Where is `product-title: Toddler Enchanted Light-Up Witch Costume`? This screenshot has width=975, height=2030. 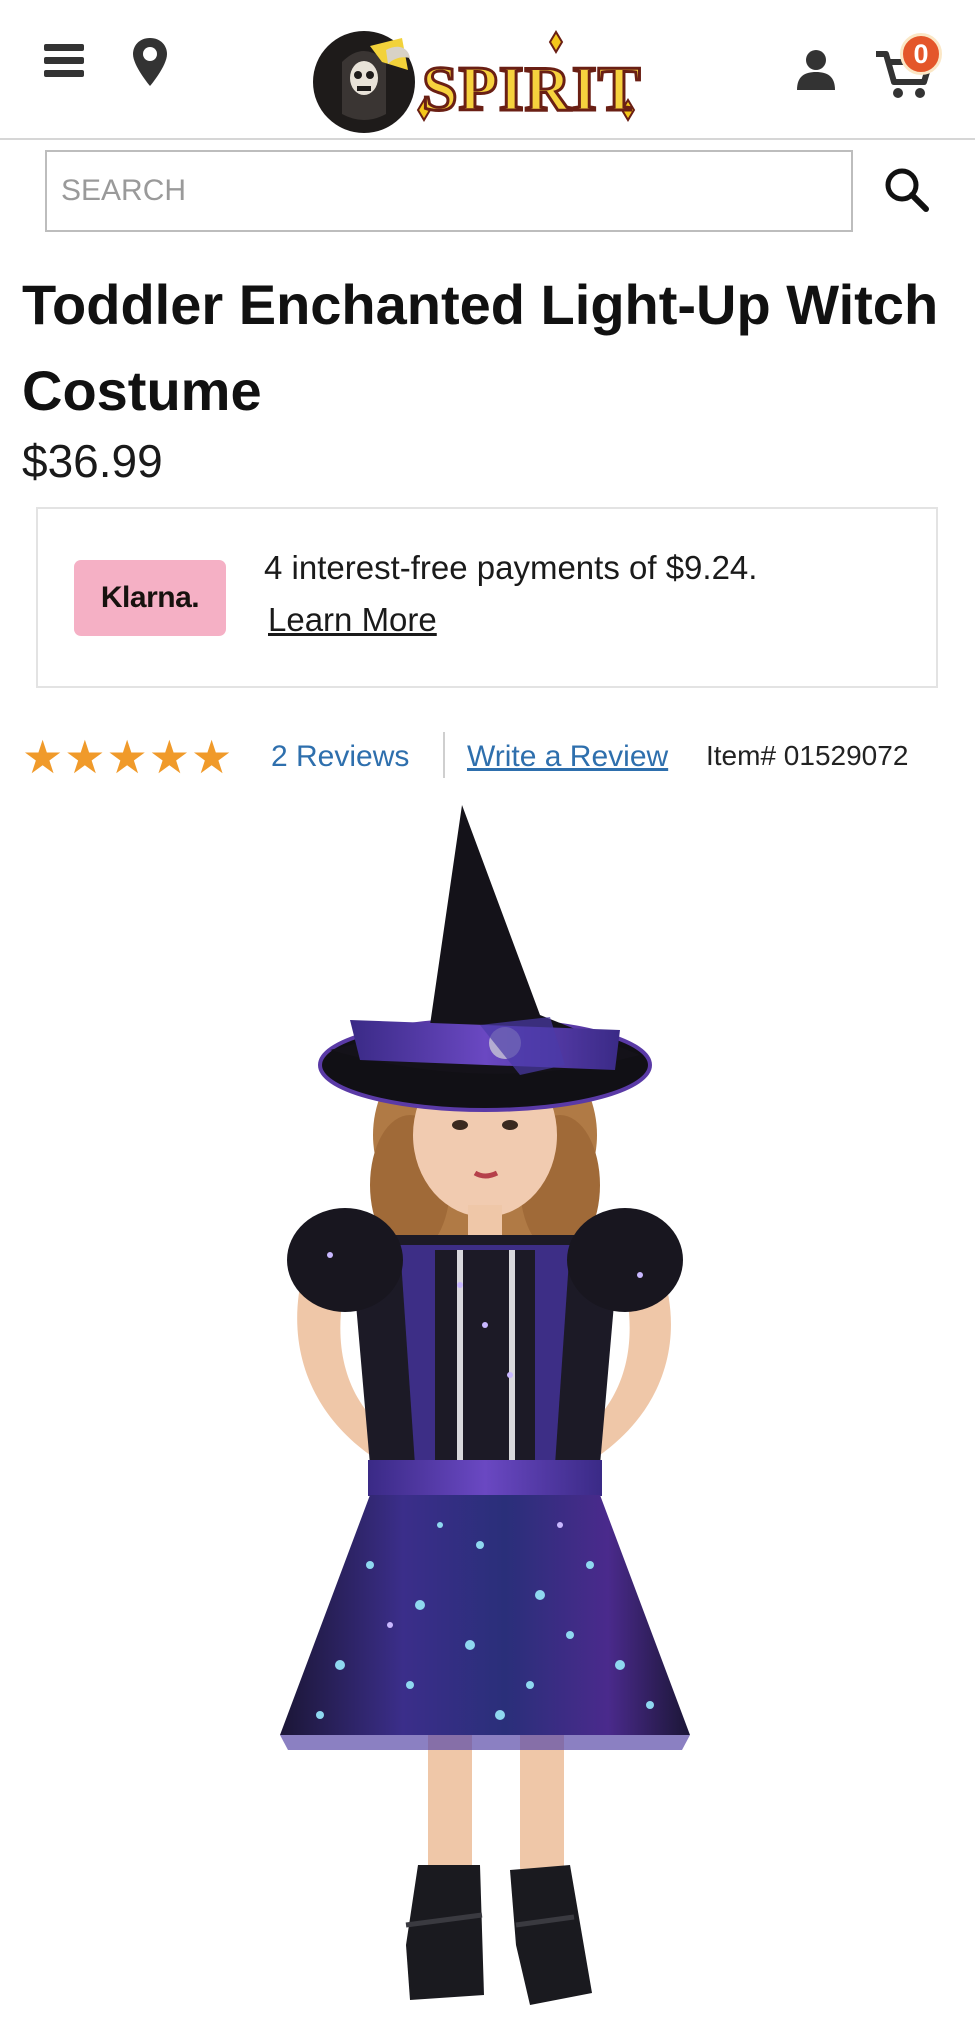 product-title: Toddler Enchanted Light-Up Witch Costume is located at coordinates (480, 347).